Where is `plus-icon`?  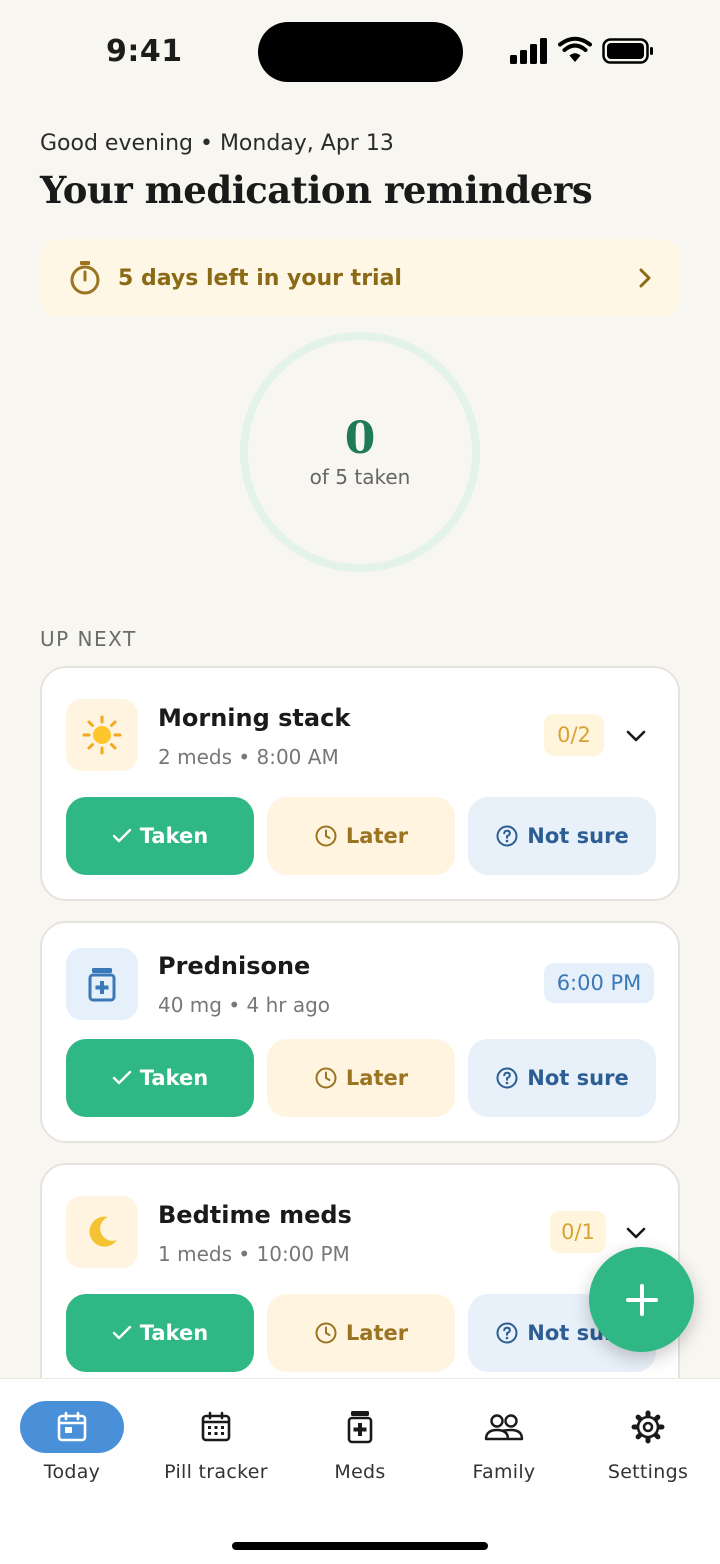
plus-icon is located at coordinates (641, 1299).